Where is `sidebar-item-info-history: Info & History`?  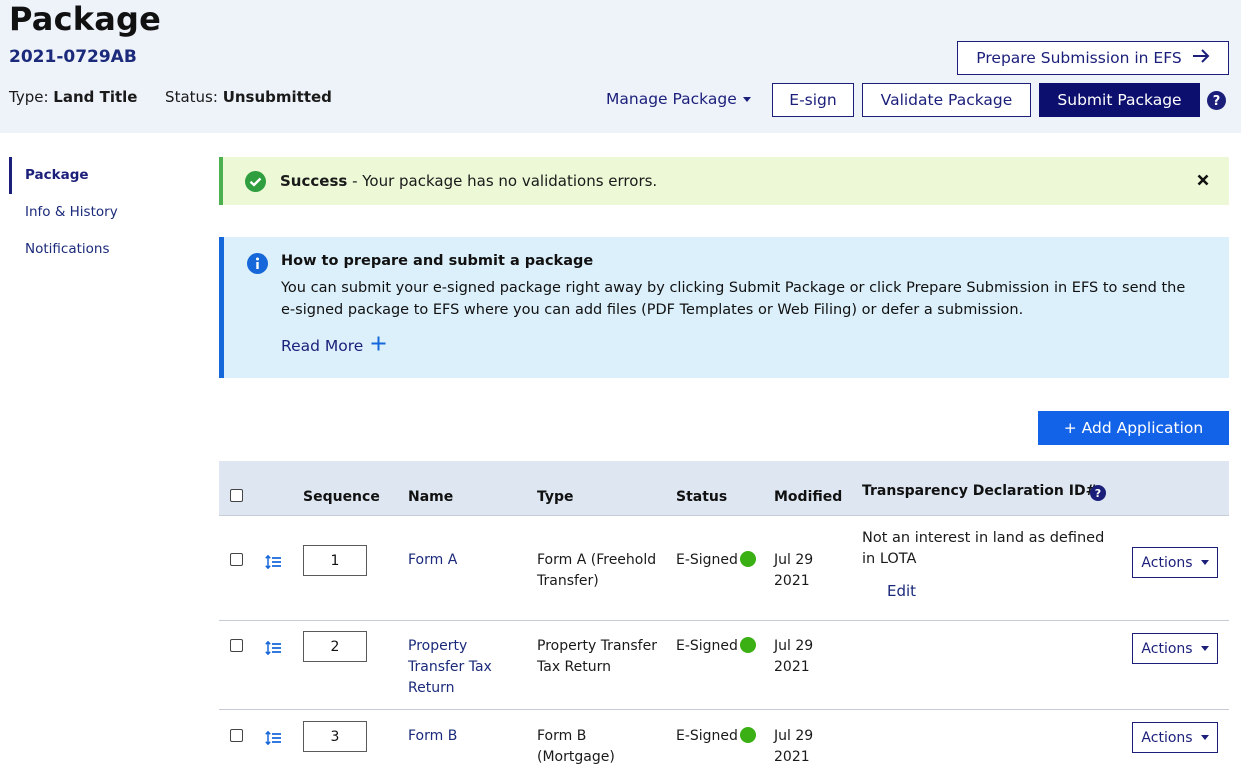
sidebar-item-info-history: Info & History is located at coordinates (71, 212).